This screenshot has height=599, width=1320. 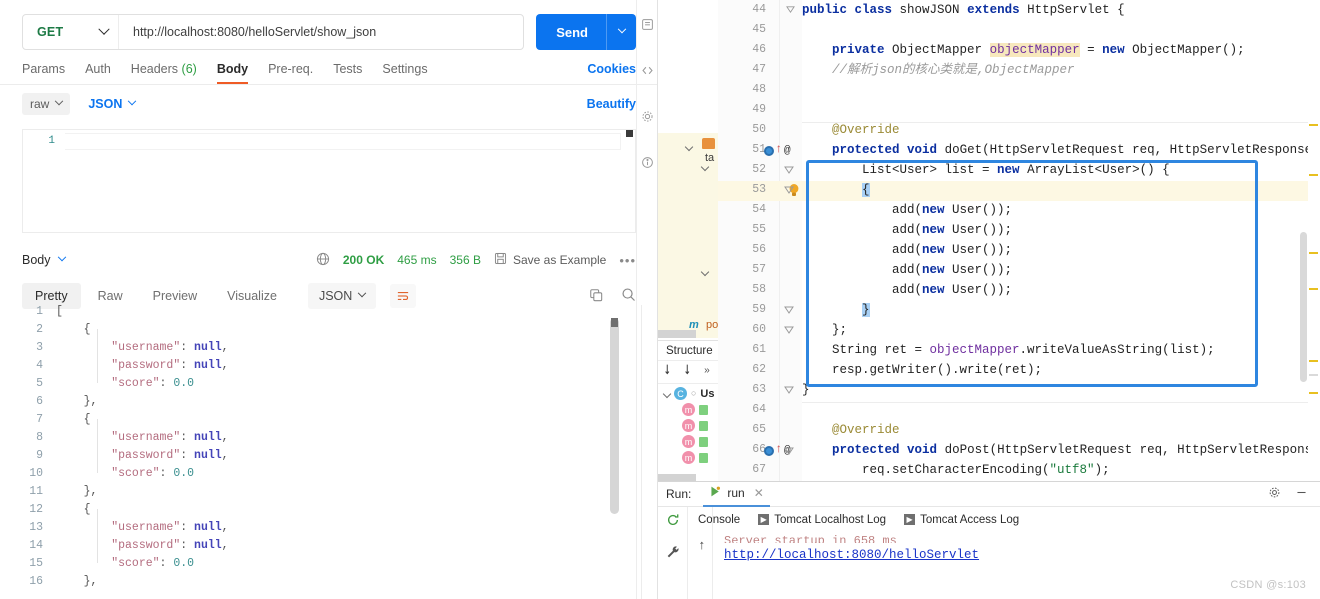 I want to click on arrow-up-icon: ↑, so click(x=702, y=545).